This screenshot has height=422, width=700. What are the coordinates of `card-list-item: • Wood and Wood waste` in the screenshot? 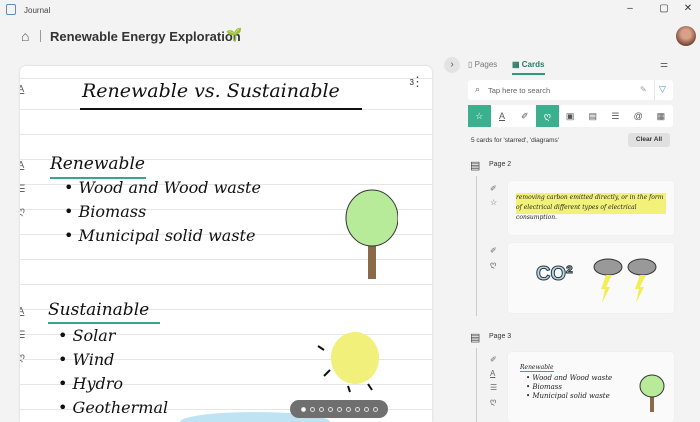 It's located at (569, 378).